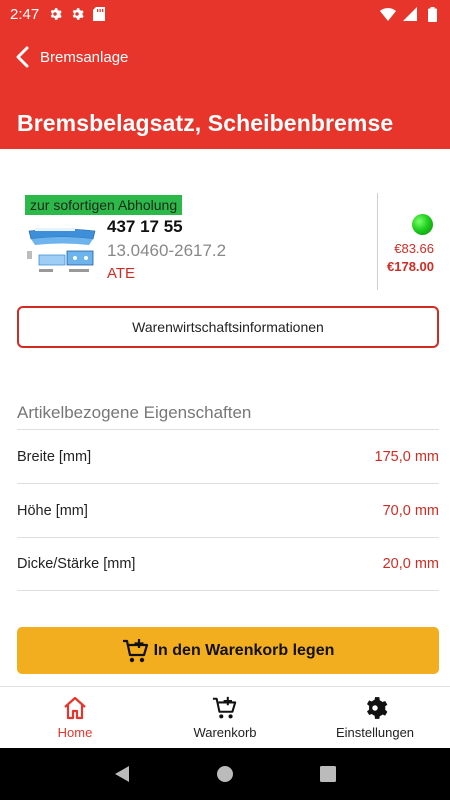  Describe the element at coordinates (228, 327) in the screenshot. I see `inventory-info-button: Warenwirtschaftsinformationen` at that location.